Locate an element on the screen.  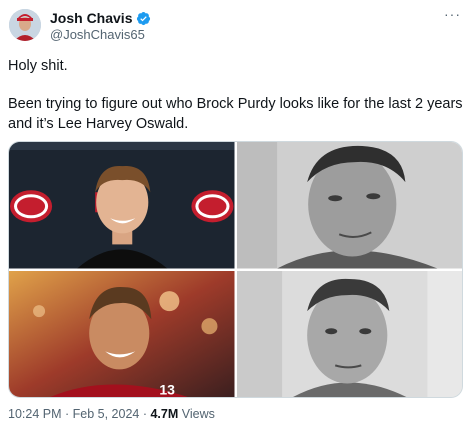
author-handle: @JoshChavis65 is located at coordinates (97, 35).